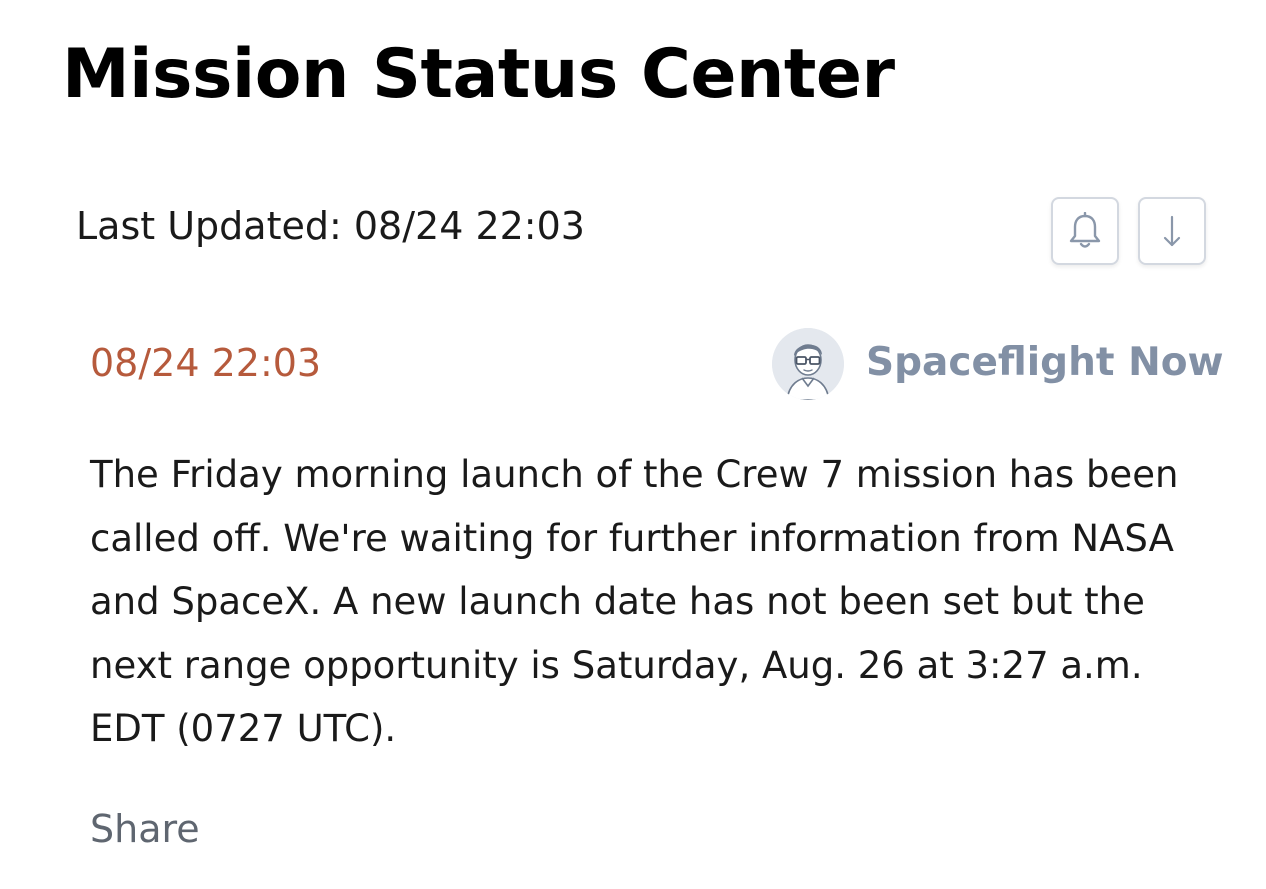 This screenshot has width=1266, height=889. Describe the element at coordinates (478, 74) in the screenshot. I see `page-title: Mission Status Center` at that location.